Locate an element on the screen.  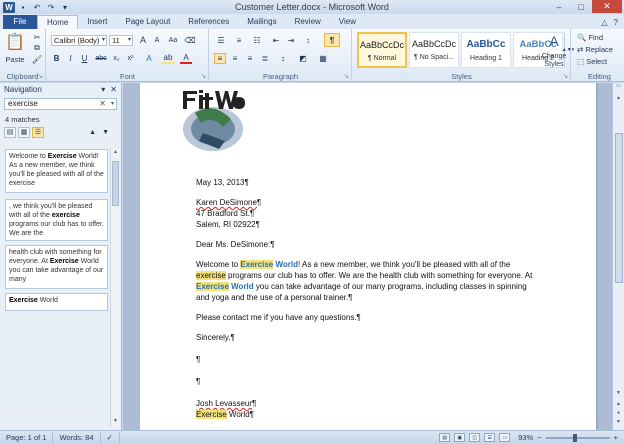
tab-home: Home is located at coordinates (58, 22).